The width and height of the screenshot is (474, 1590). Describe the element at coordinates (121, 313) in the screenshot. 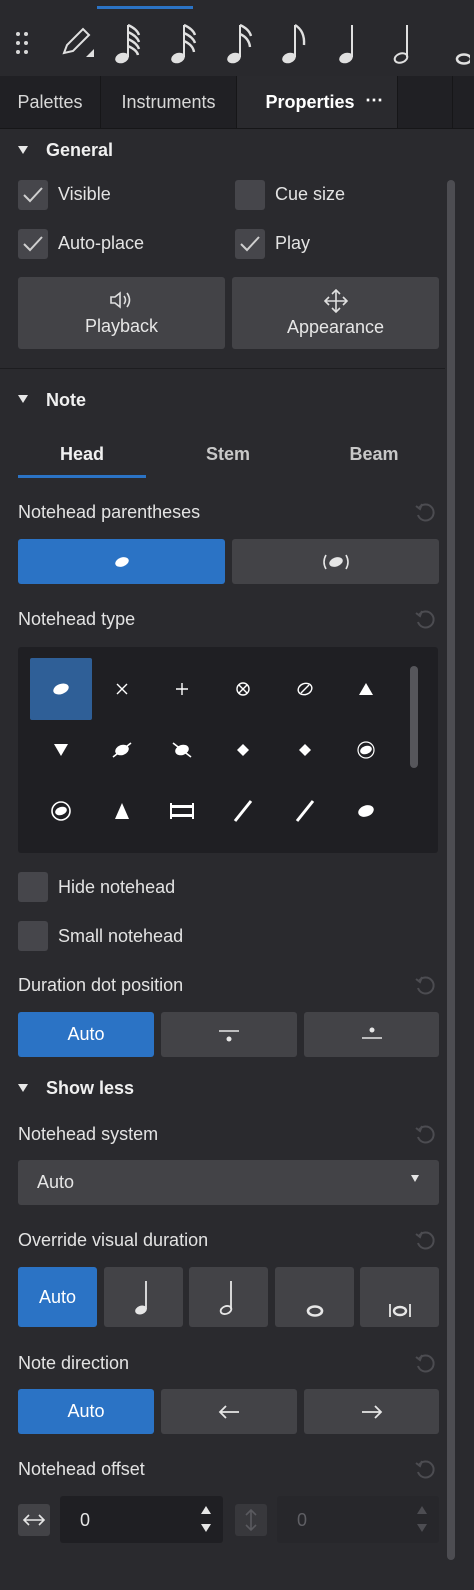

I see `playback-button: Playback` at that location.